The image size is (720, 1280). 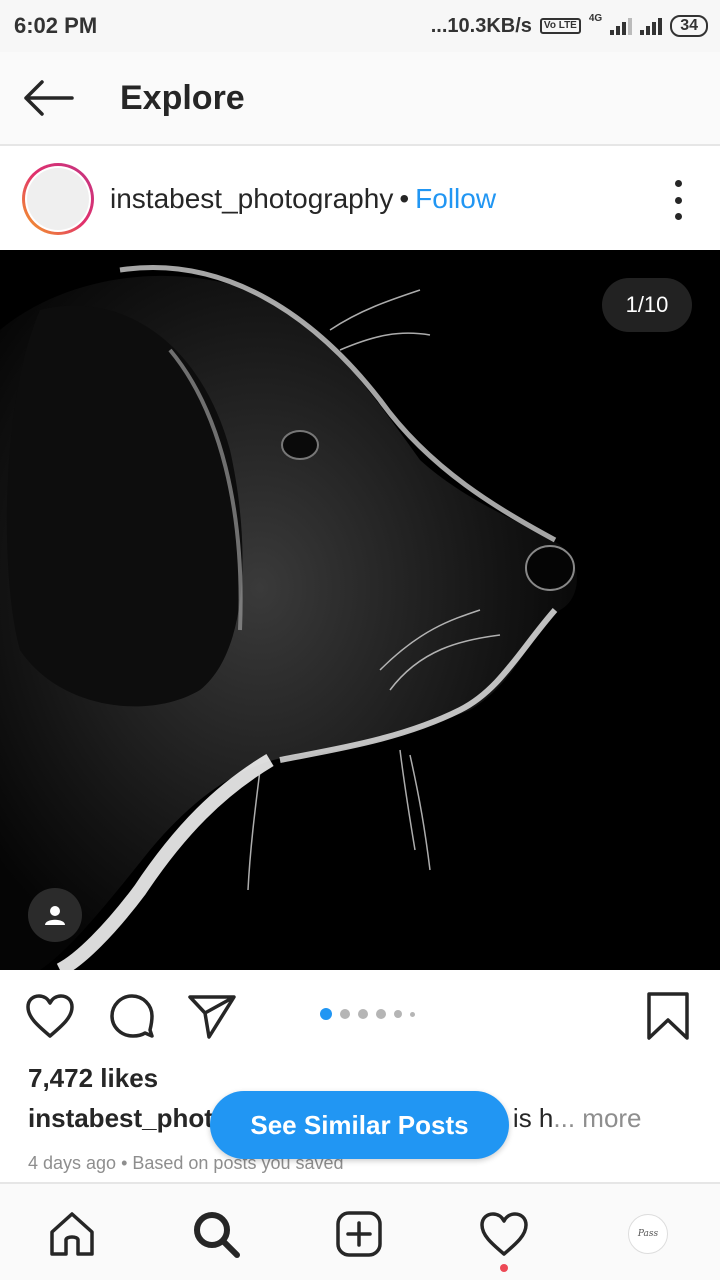 I want to click on new-post-icon, so click(x=359, y=1234).